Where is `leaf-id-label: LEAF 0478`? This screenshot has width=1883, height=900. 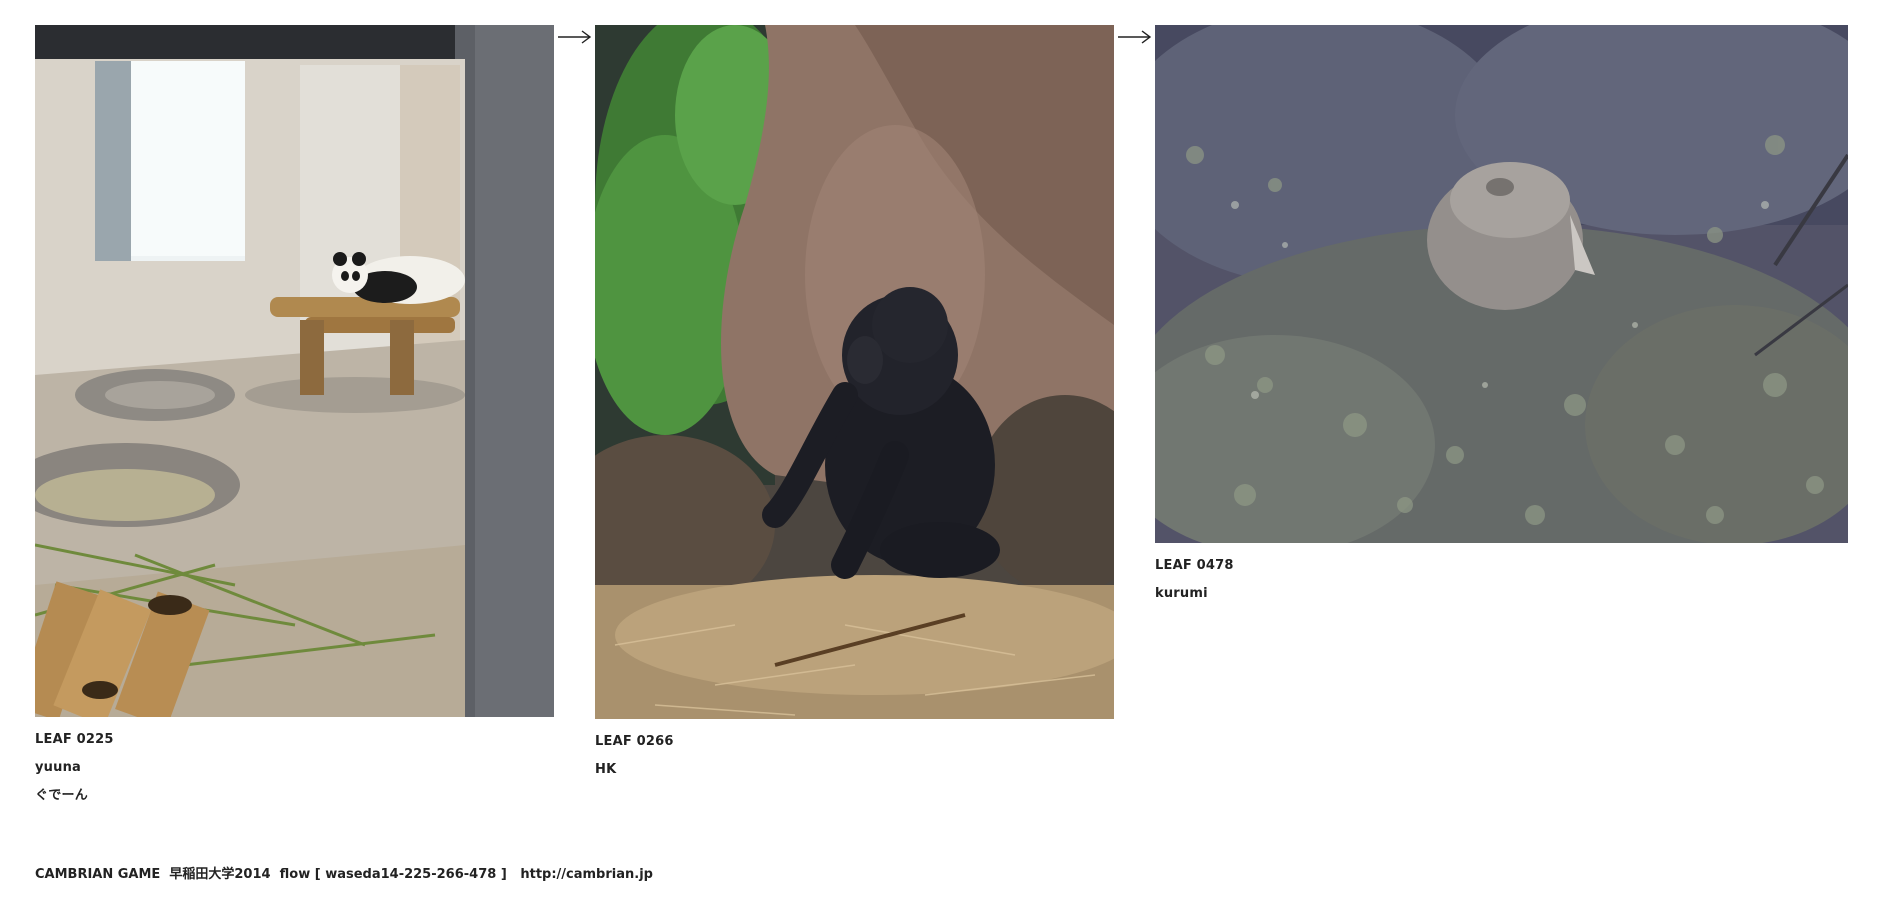
leaf-id-label: LEAF 0478 is located at coordinates (1194, 565).